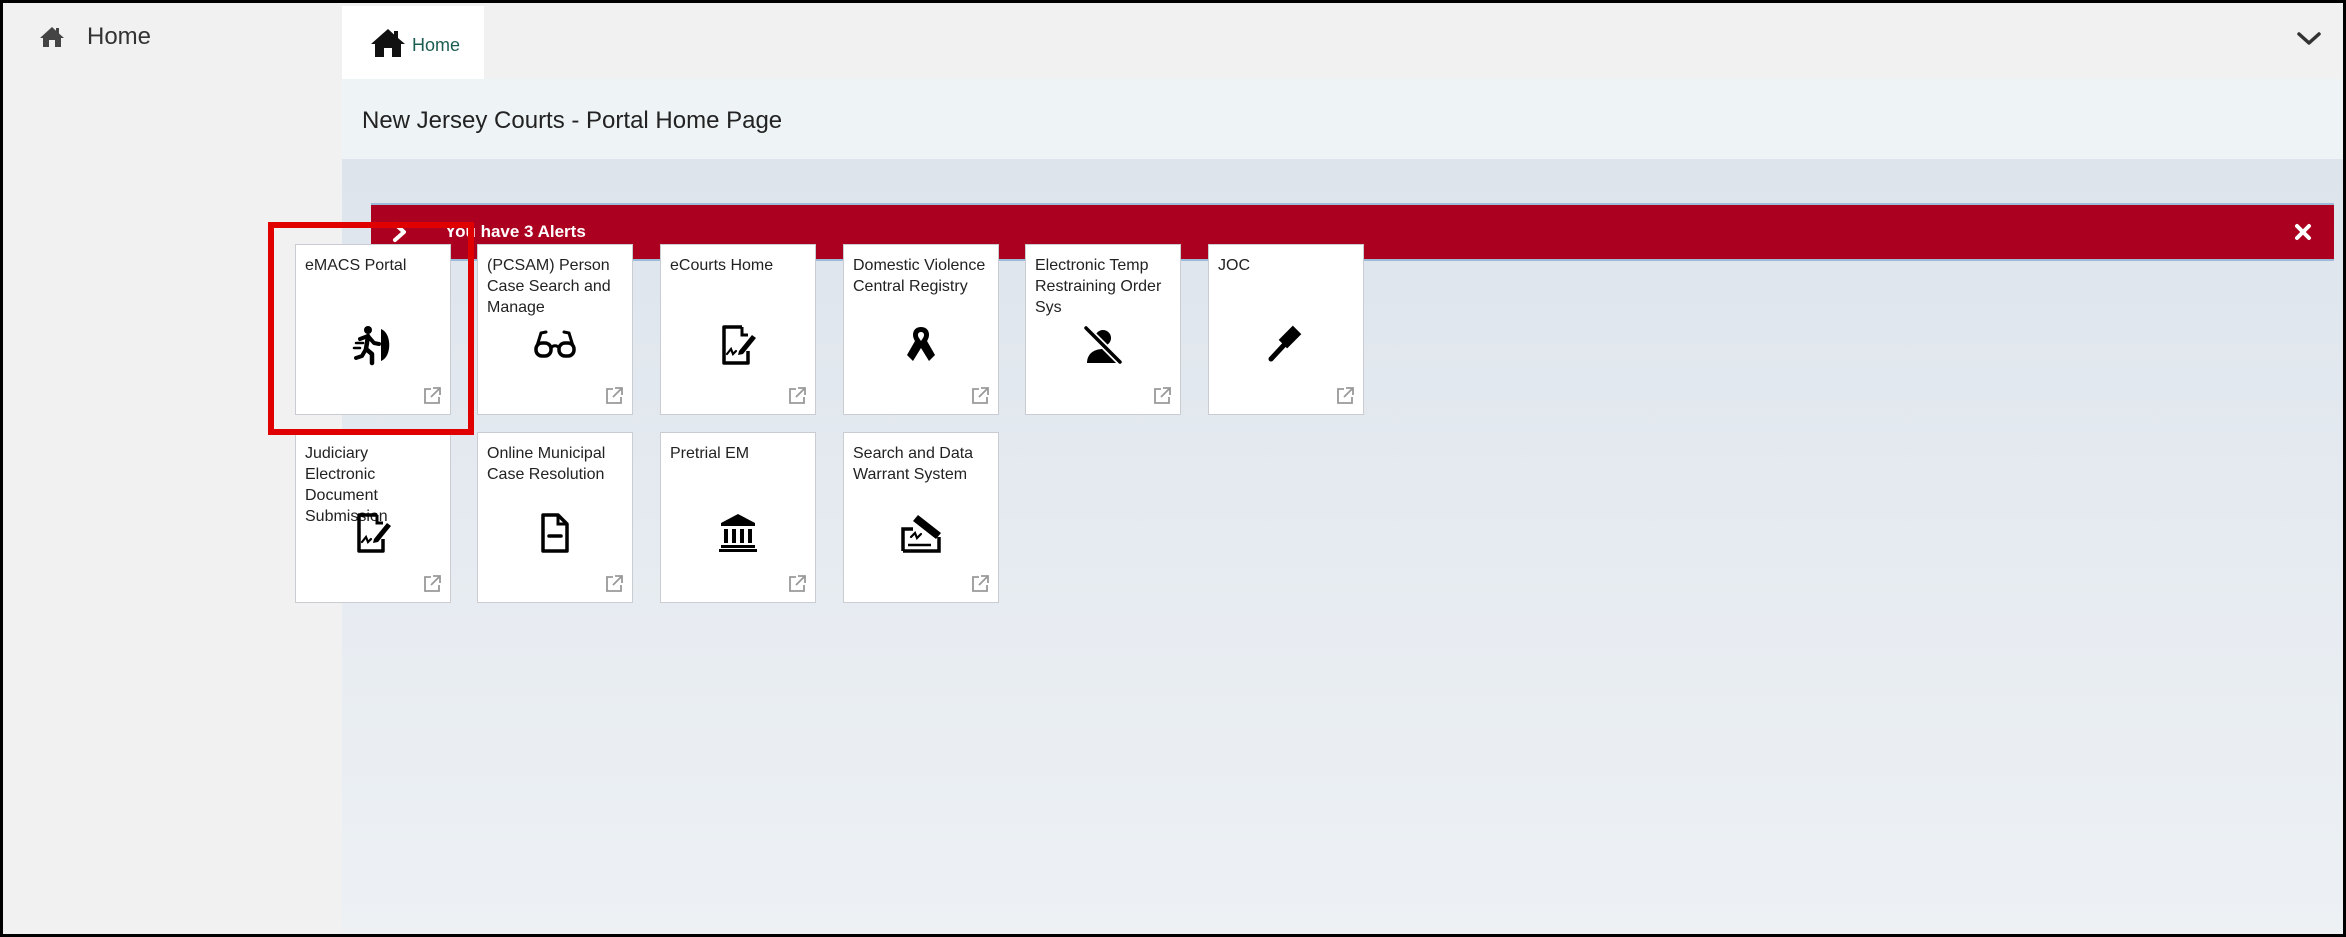 Image resolution: width=2346 pixels, height=937 pixels. I want to click on chevron-right-icon, so click(400, 232).